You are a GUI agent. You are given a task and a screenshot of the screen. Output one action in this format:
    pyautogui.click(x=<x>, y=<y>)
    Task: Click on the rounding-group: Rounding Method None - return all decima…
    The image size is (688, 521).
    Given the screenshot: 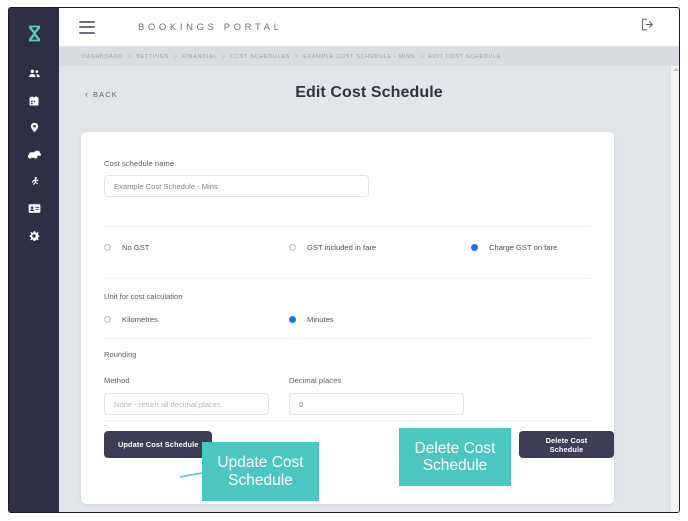 What is the action you would take?
    pyautogui.click(x=284, y=382)
    